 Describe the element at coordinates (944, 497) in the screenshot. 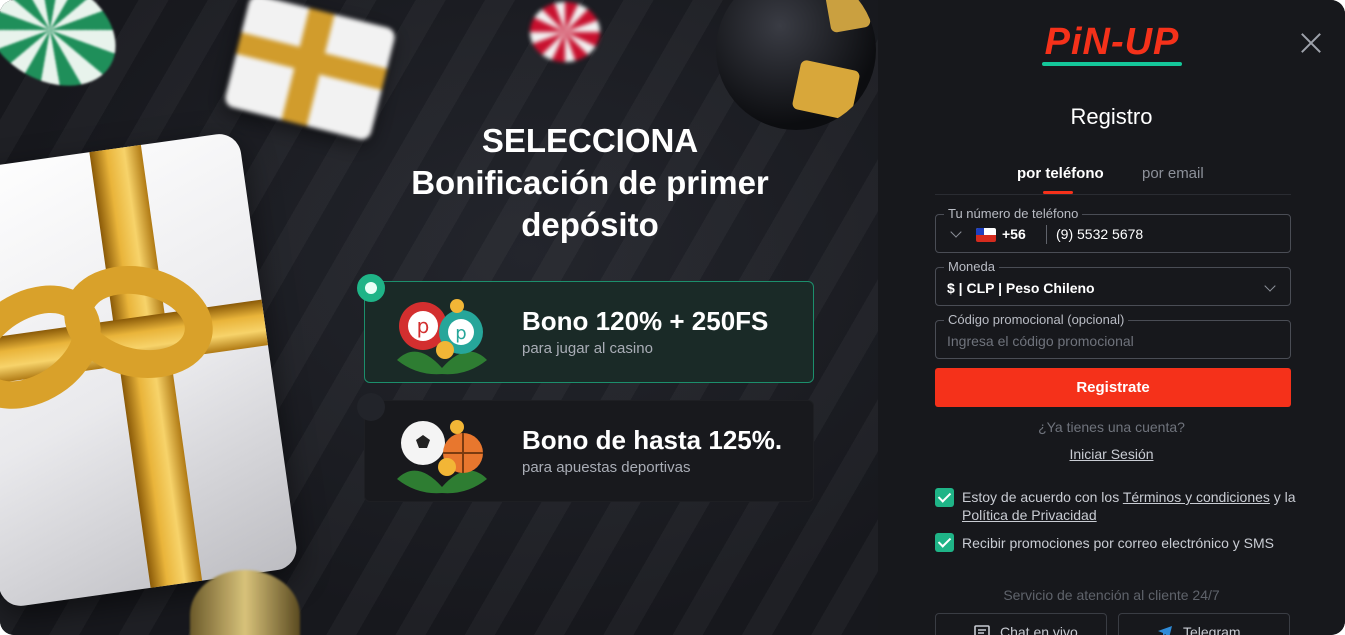

I see `terms-checkbox` at that location.